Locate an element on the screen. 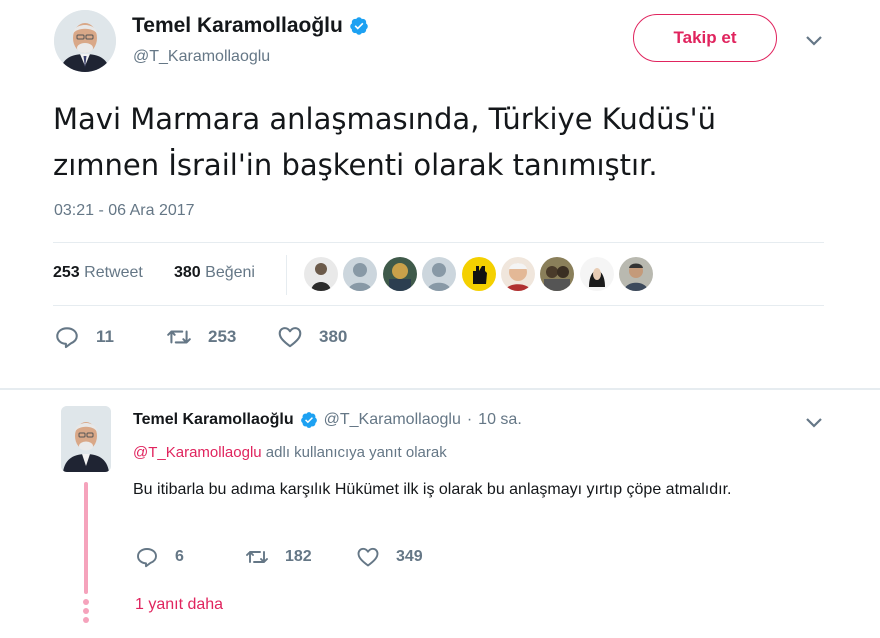 This screenshot has height=638, width=880. like-action: 349 is located at coordinates (389, 557).